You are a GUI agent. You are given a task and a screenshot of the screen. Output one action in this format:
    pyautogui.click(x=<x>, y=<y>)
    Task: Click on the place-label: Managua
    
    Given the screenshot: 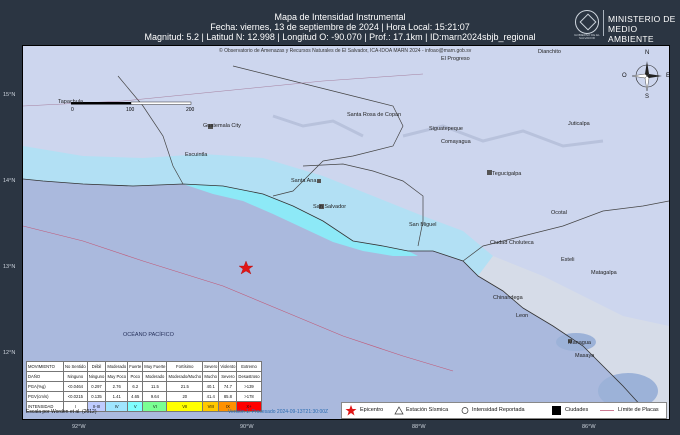 What is the action you would take?
    pyautogui.click(x=579, y=343)
    